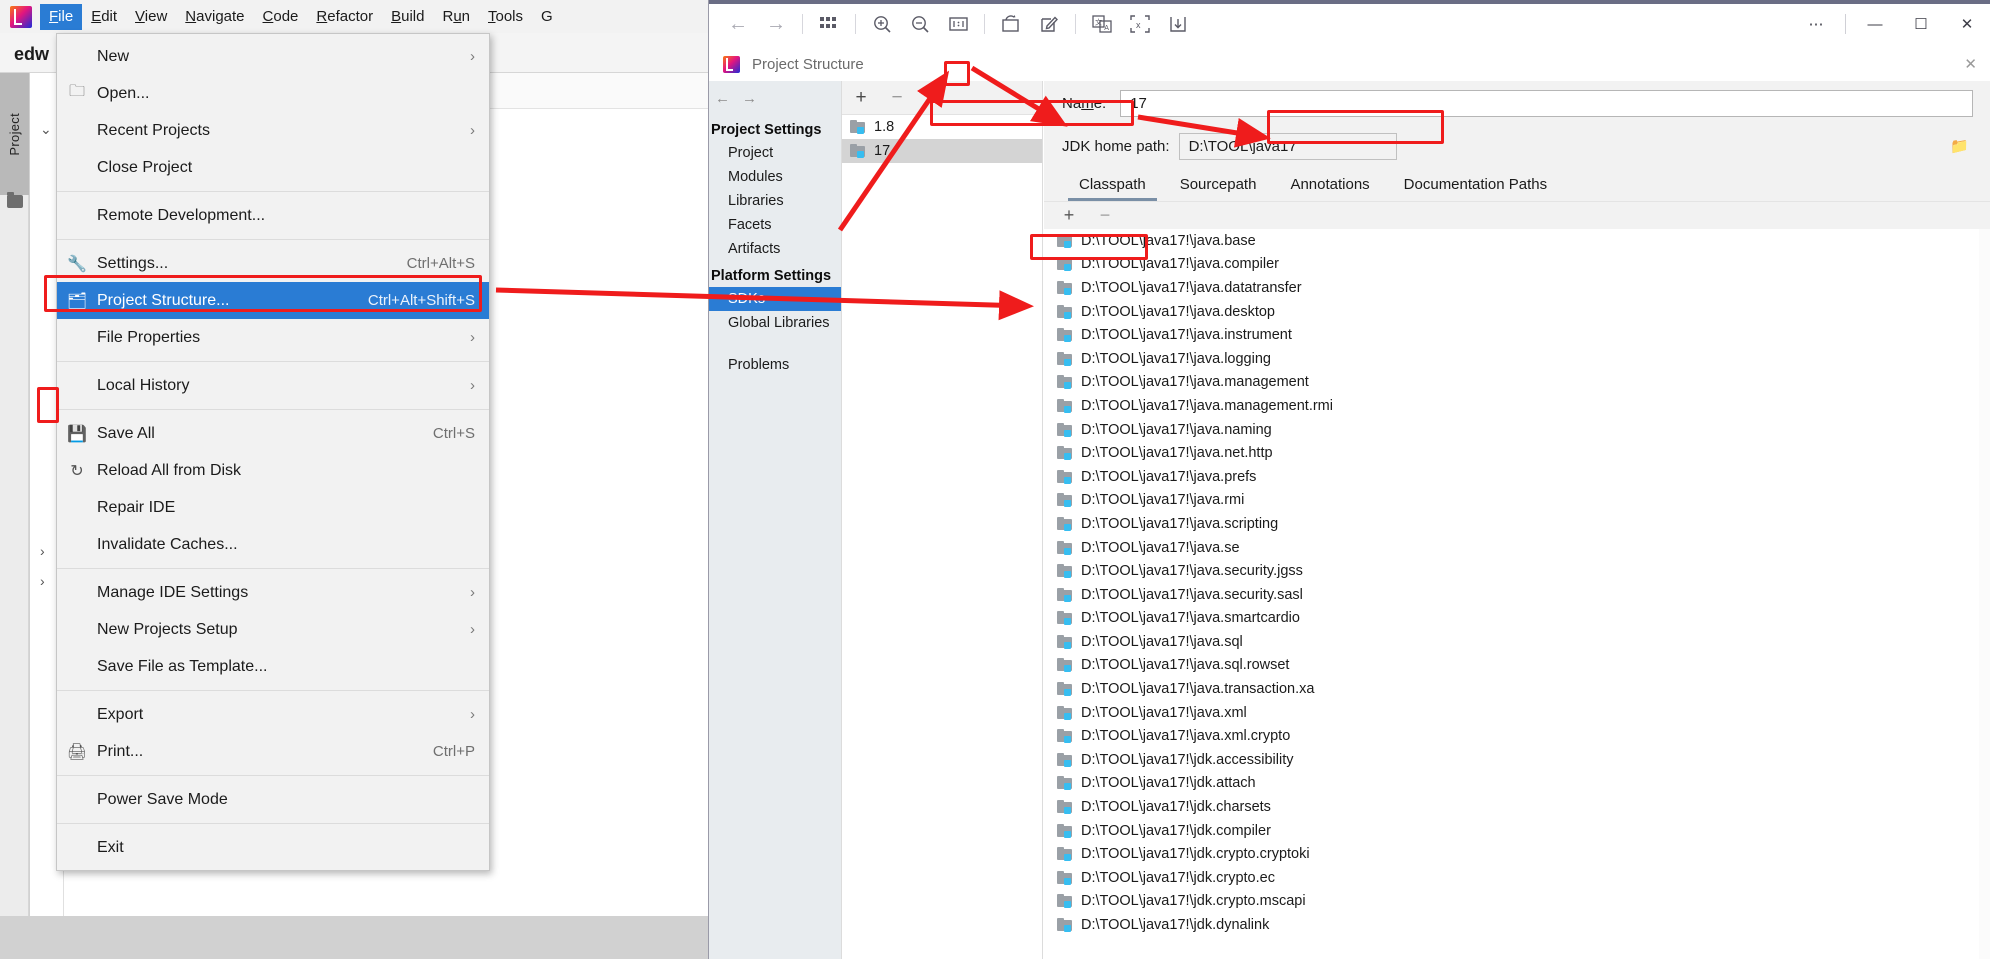 This screenshot has width=1990, height=959. What do you see at coordinates (1517, 619) in the screenshot?
I see `classpath-row: D:\TOOL\java17!\java.smartcardio` at bounding box center [1517, 619].